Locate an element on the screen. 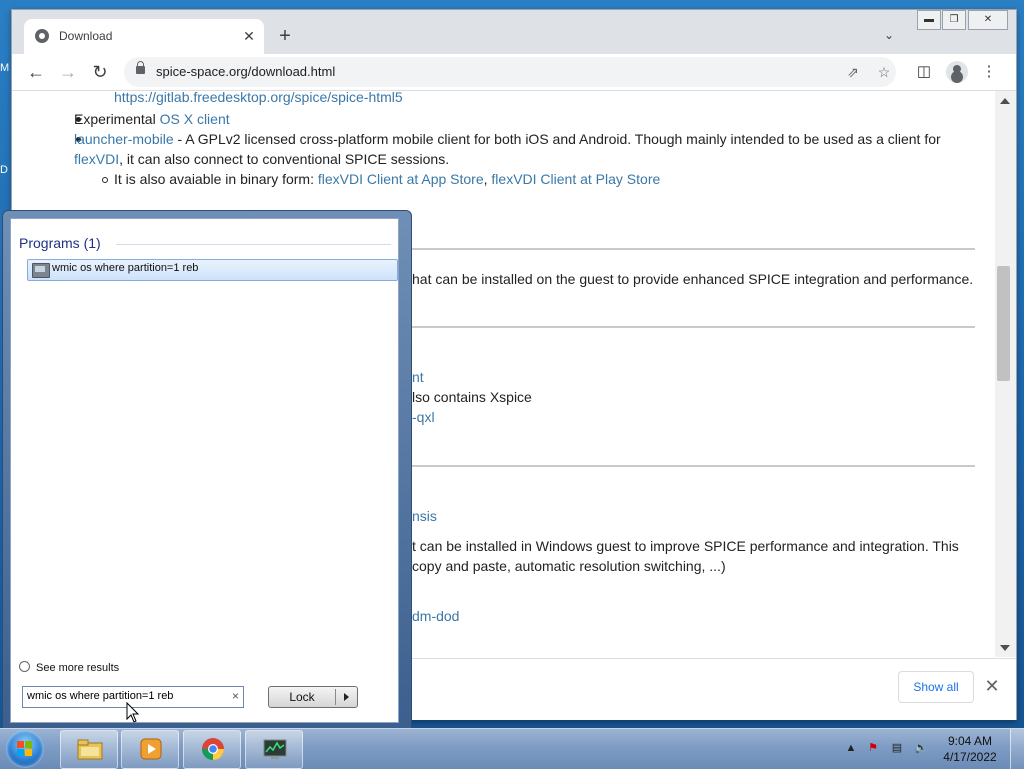  chrome-icon is located at coordinates (213, 749).